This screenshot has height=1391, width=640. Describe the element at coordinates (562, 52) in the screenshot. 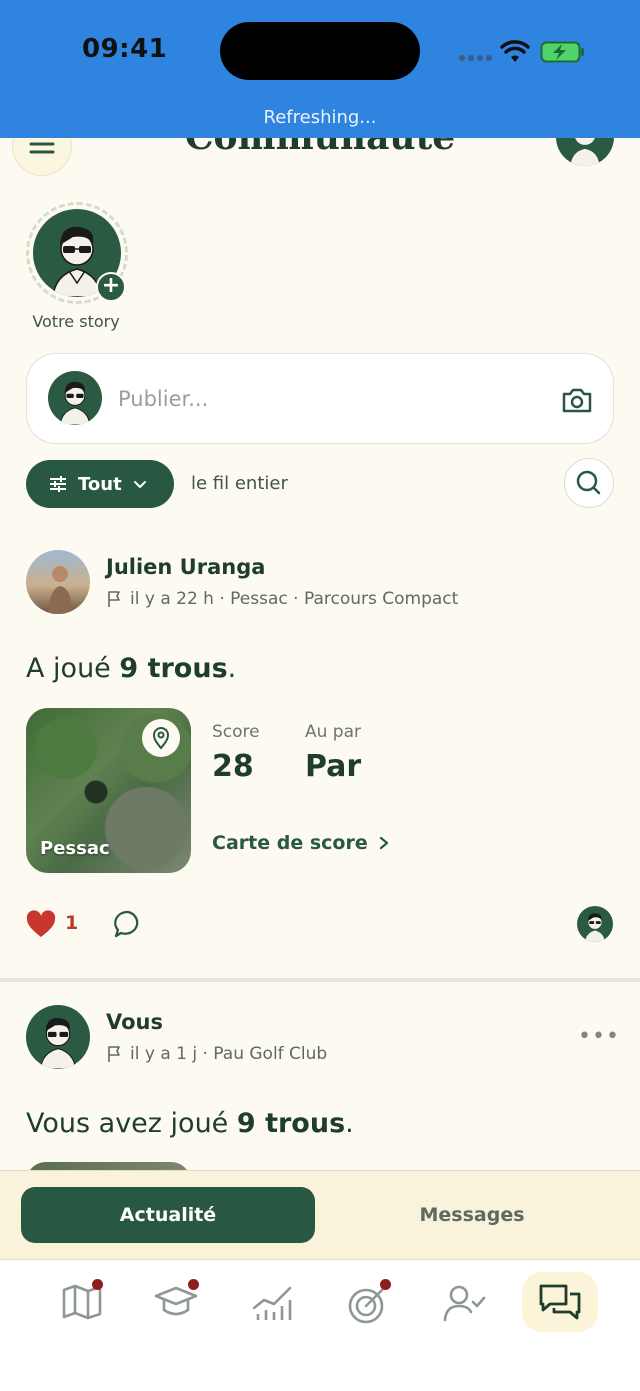

I see `battery-charging-icon` at that location.